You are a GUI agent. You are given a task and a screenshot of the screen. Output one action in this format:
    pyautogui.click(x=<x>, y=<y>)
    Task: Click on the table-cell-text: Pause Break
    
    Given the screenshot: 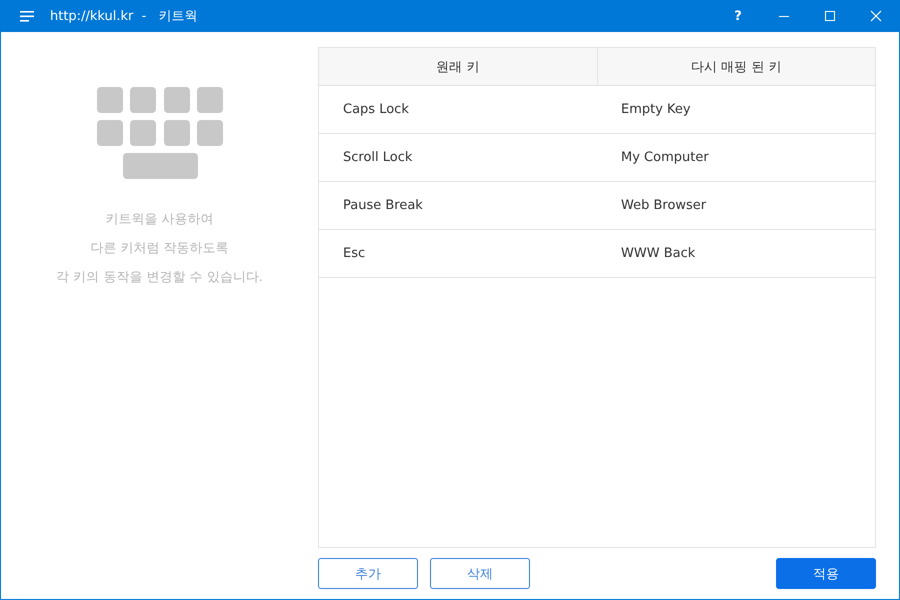 What is the action you would take?
    pyautogui.click(x=383, y=206)
    